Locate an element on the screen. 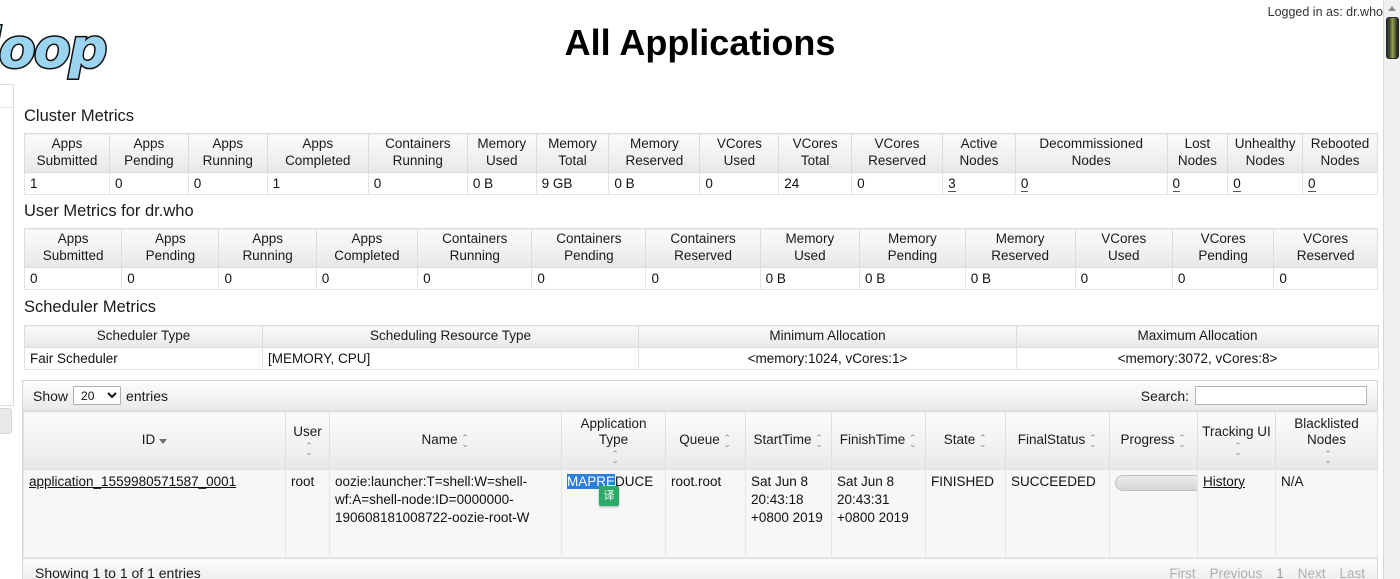 The image size is (1400, 579). cluster-metric-val-7: 0 B is located at coordinates (654, 183).